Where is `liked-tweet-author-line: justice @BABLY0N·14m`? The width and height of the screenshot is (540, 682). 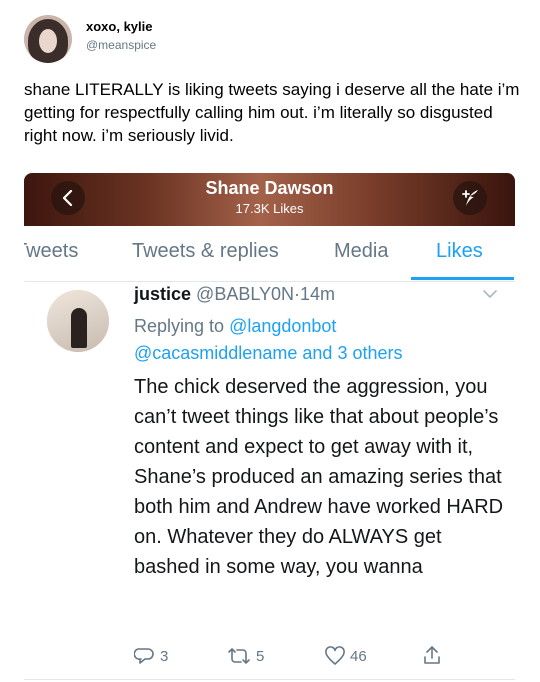
liked-tweet-author-line: justice @BABLY0N·14m is located at coordinates (234, 294).